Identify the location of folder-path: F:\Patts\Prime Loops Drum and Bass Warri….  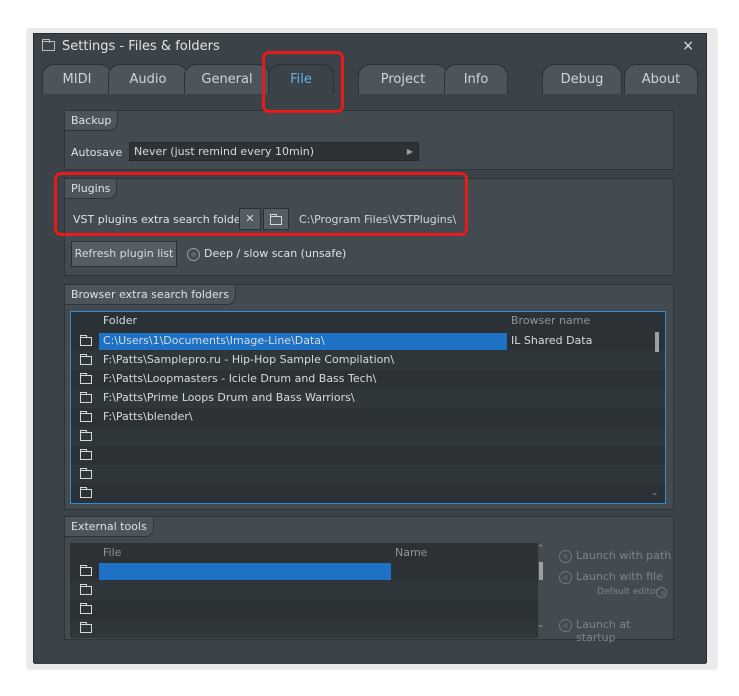
(229, 397).